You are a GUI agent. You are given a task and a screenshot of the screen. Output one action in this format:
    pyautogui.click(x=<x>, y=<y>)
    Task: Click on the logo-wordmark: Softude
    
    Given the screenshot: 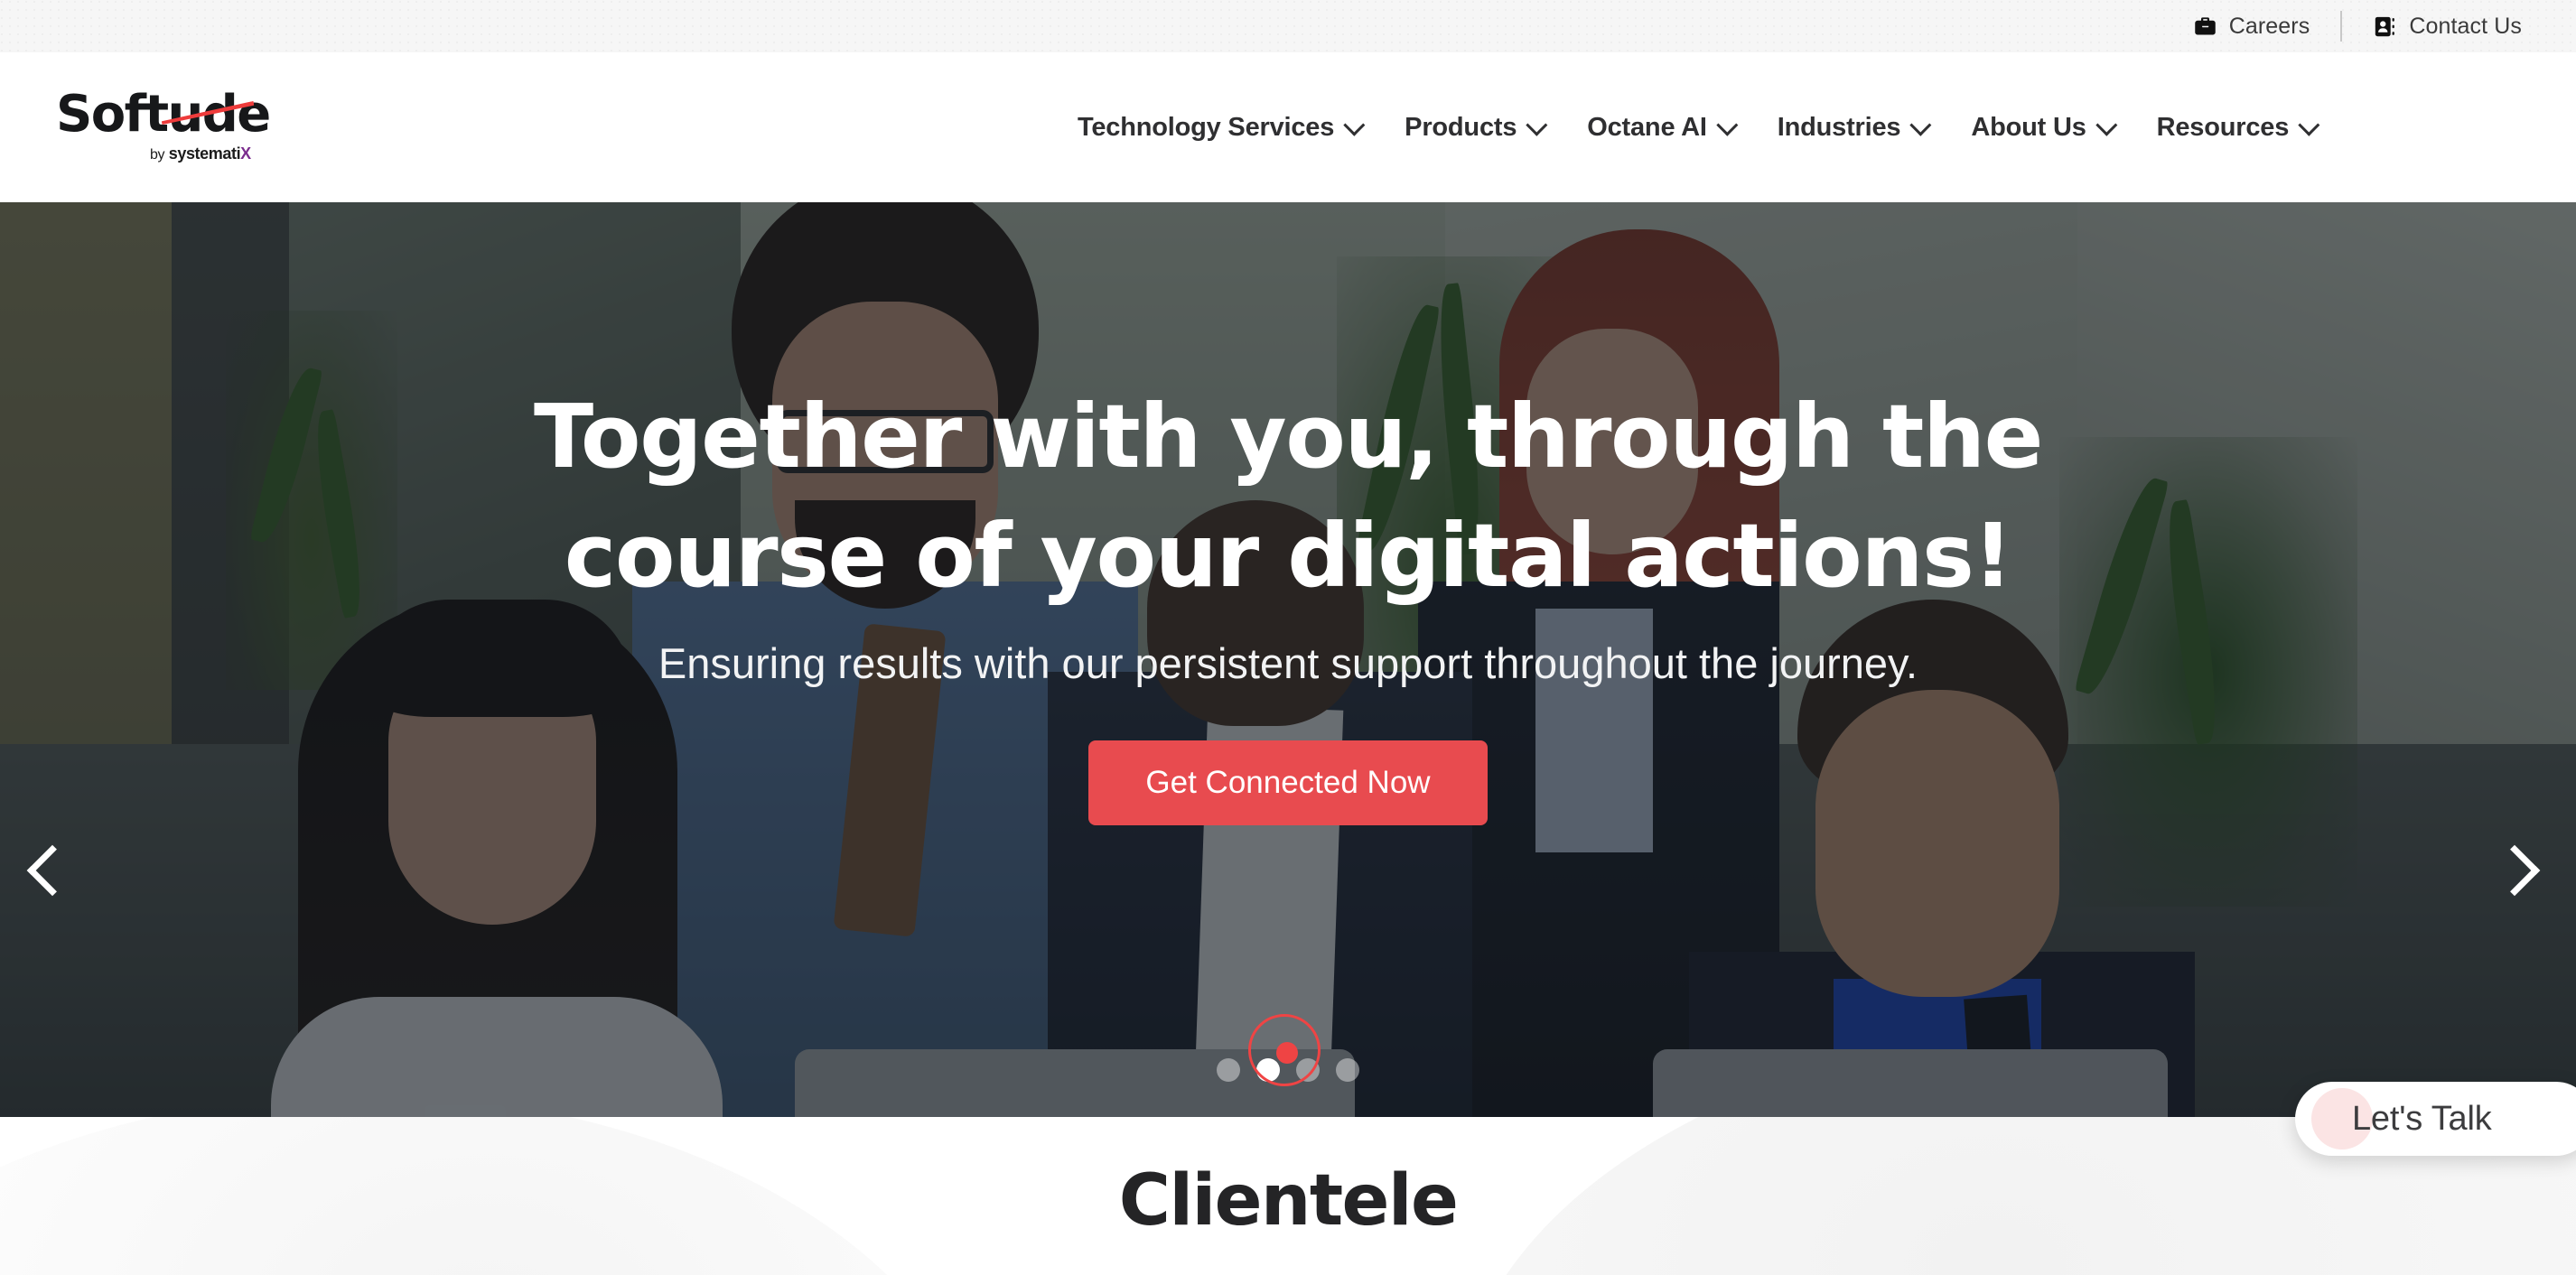 What is the action you would take?
    pyautogui.click(x=164, y=114)
    